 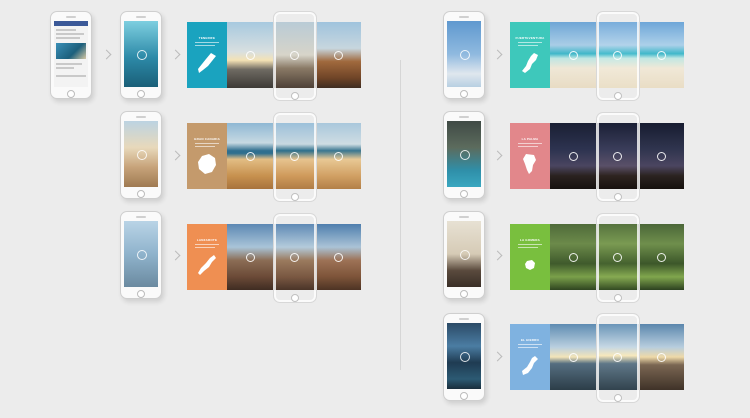 I want to click on column-divider, so click(x=400, y=215).